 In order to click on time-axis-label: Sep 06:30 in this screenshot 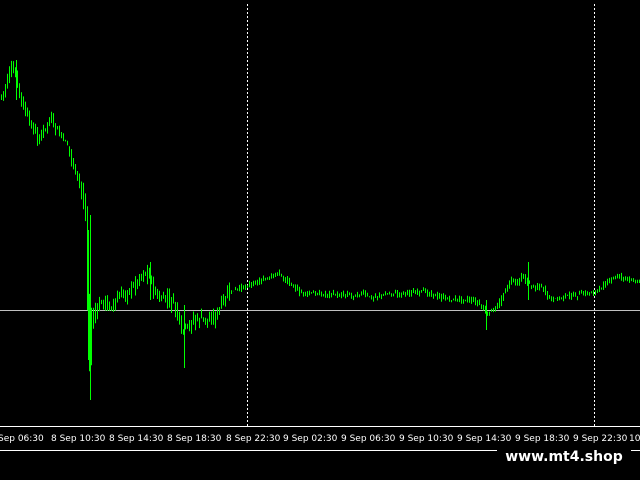, I will do `click(22, 439)`.